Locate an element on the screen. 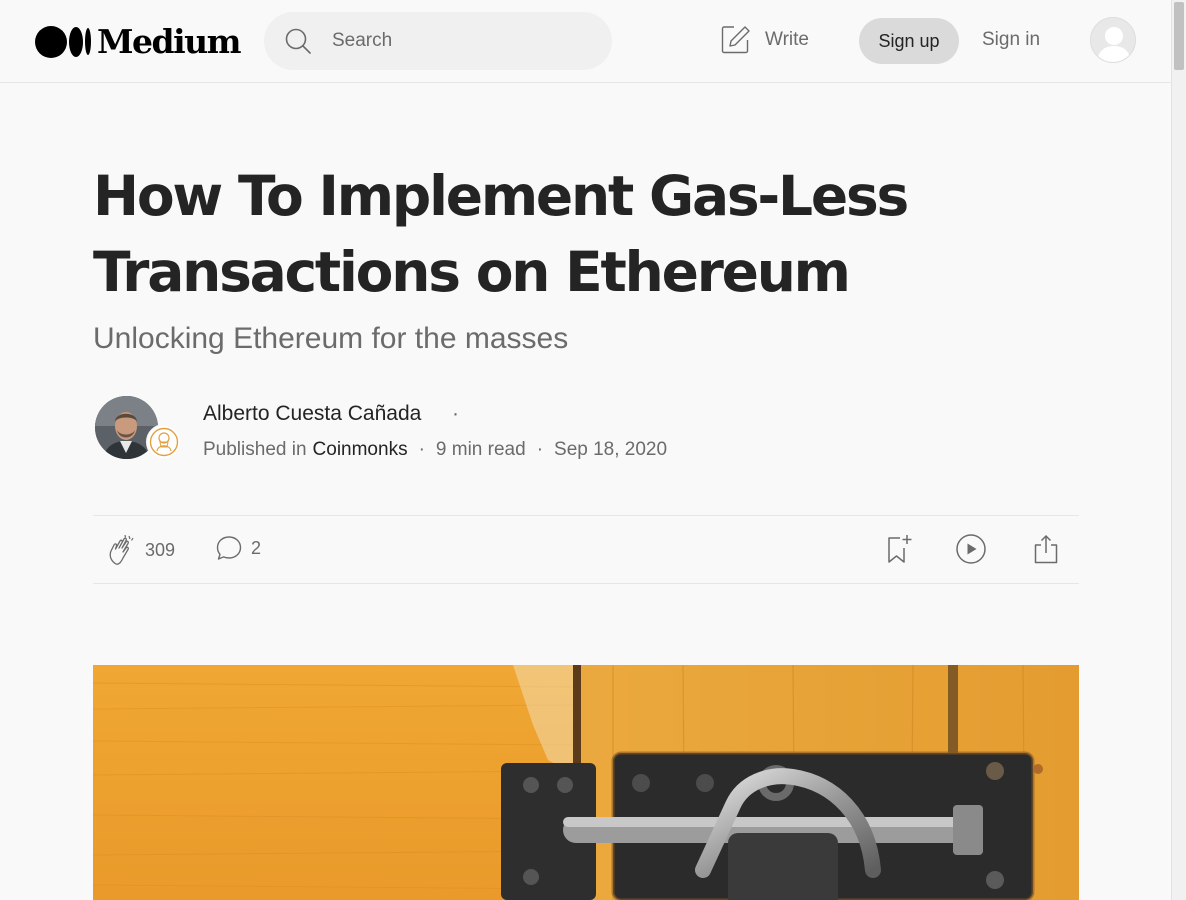  user-silhouette-icon is located at coordinates (1113, 40).